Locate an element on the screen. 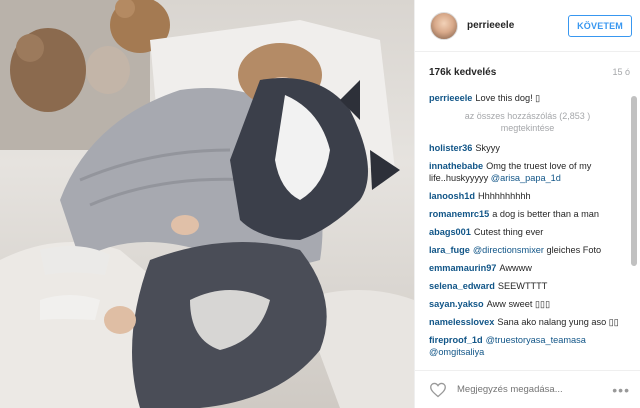 The height and width of the screenshot is (408, 640). comment-text: Aww sweet ▯▯▯ is located at coordinates (518, 304).